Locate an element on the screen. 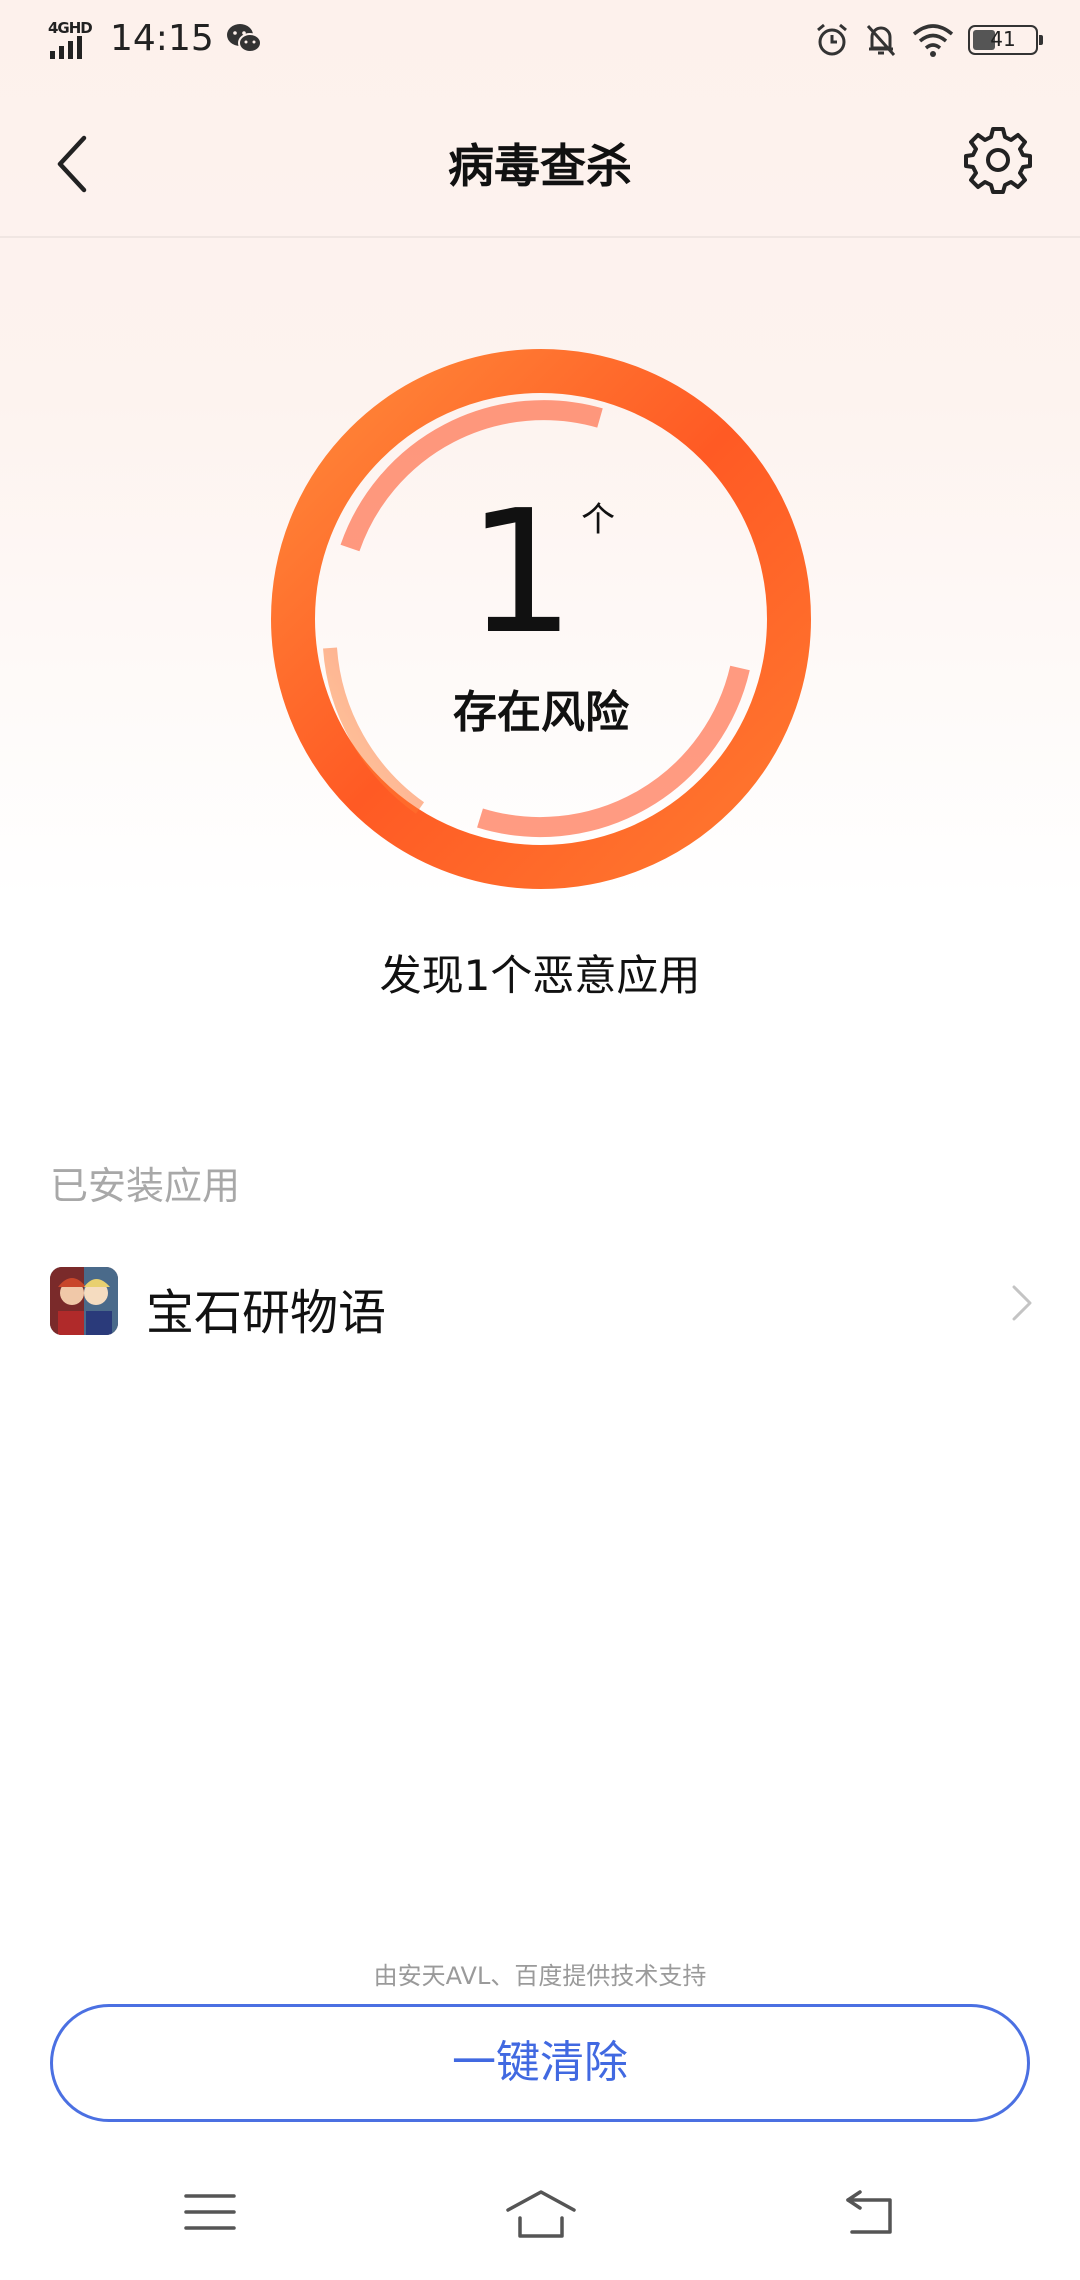  network-type: 4GHD is located at coordinates (70, 27).